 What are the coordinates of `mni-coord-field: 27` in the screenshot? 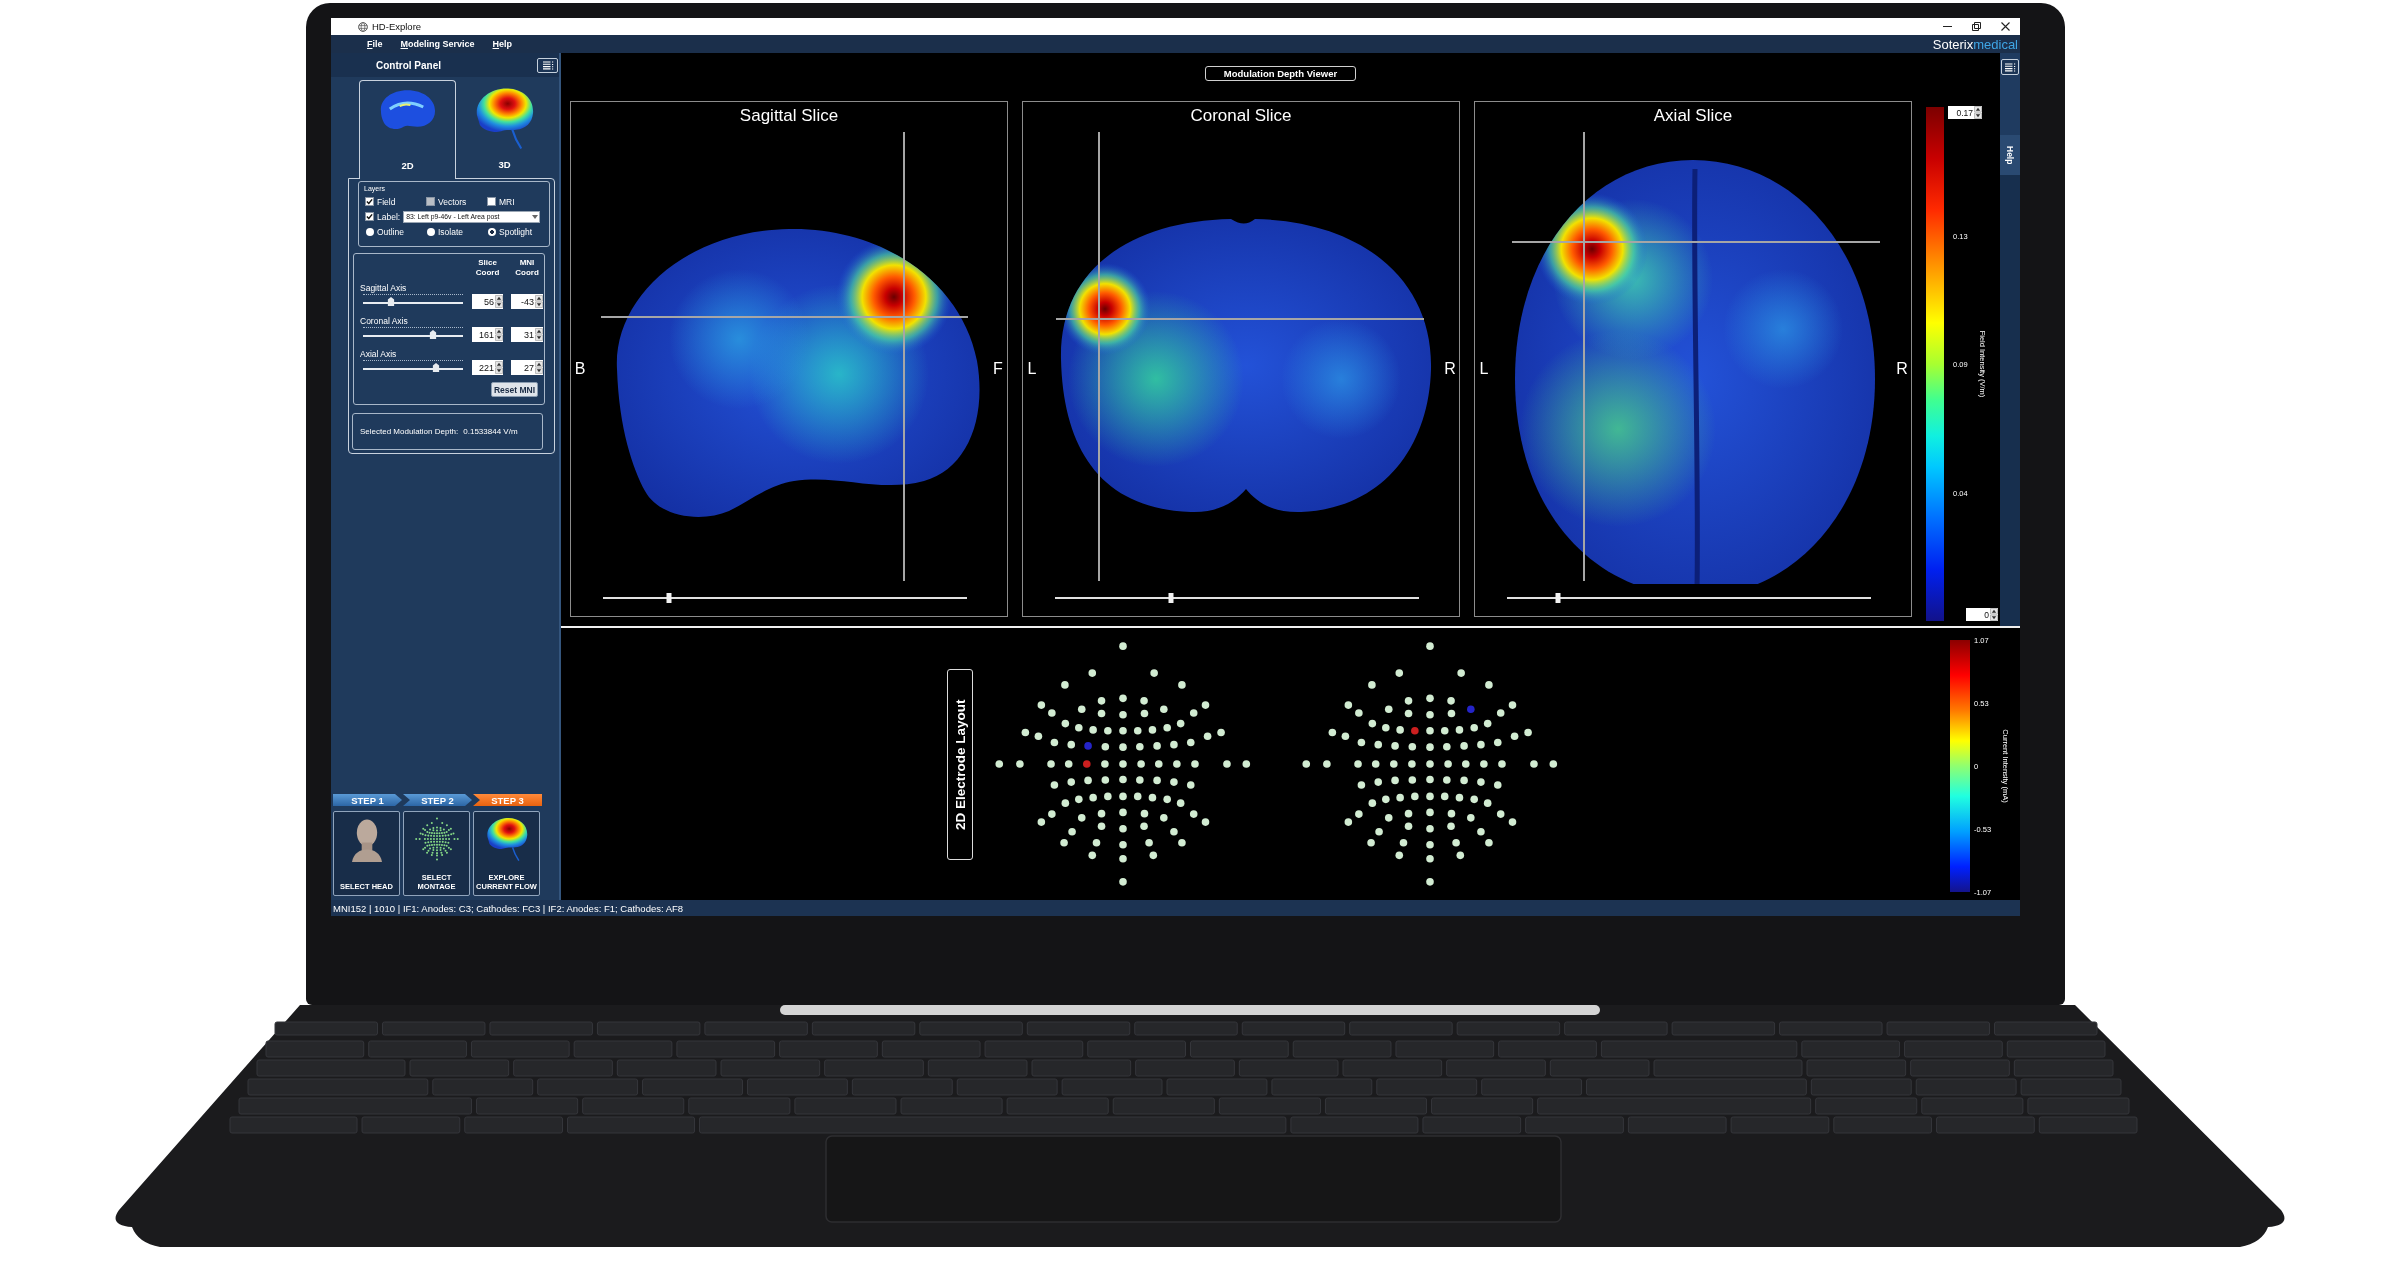 It's located at (527, 367).